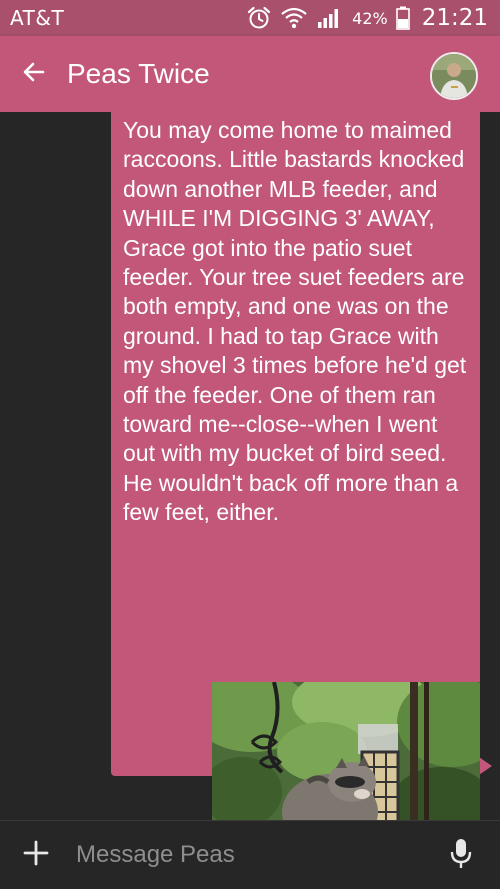 The height and width of the screenshot is (889, 500). I want to click on microphone-icon, so click(461, 856).